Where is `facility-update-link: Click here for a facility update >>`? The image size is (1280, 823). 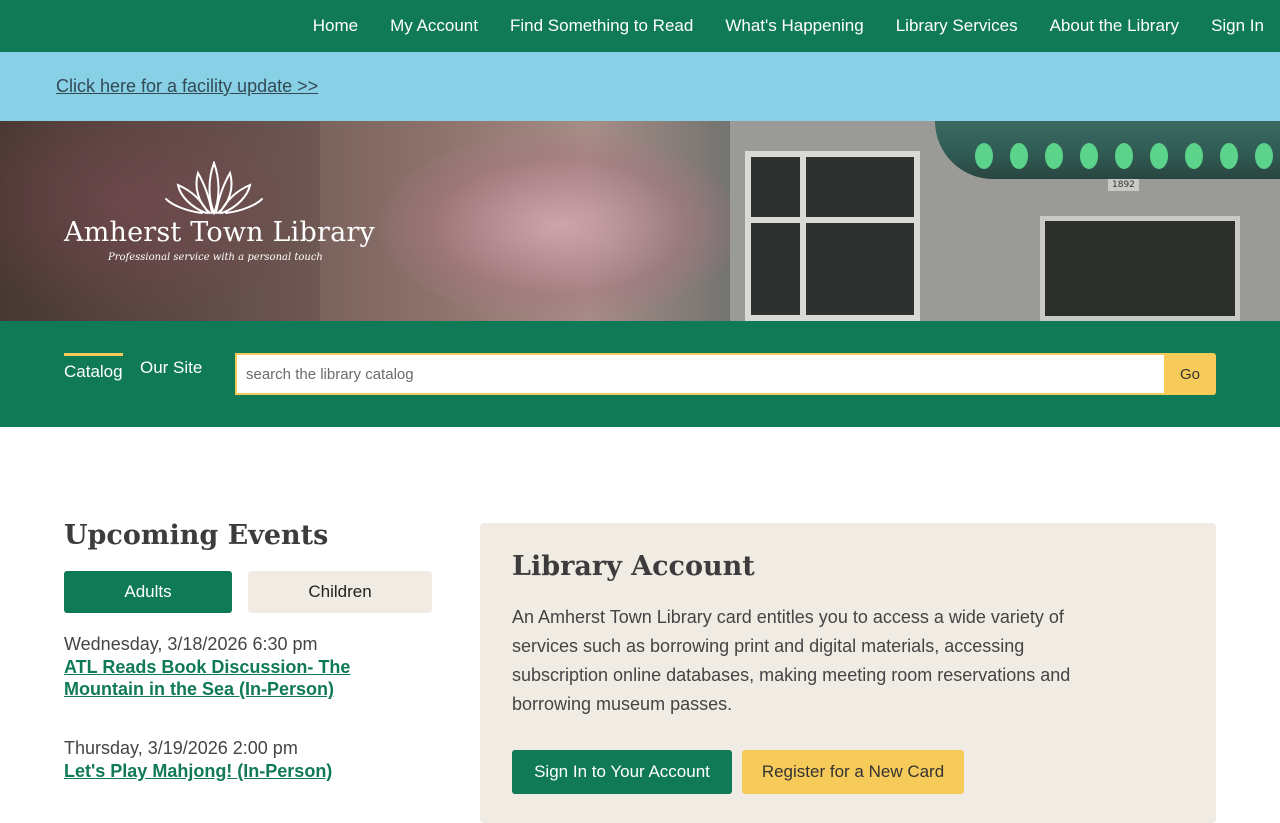
facility-update-link: Click here for a facility update >> is located at coordinates (187, 86).